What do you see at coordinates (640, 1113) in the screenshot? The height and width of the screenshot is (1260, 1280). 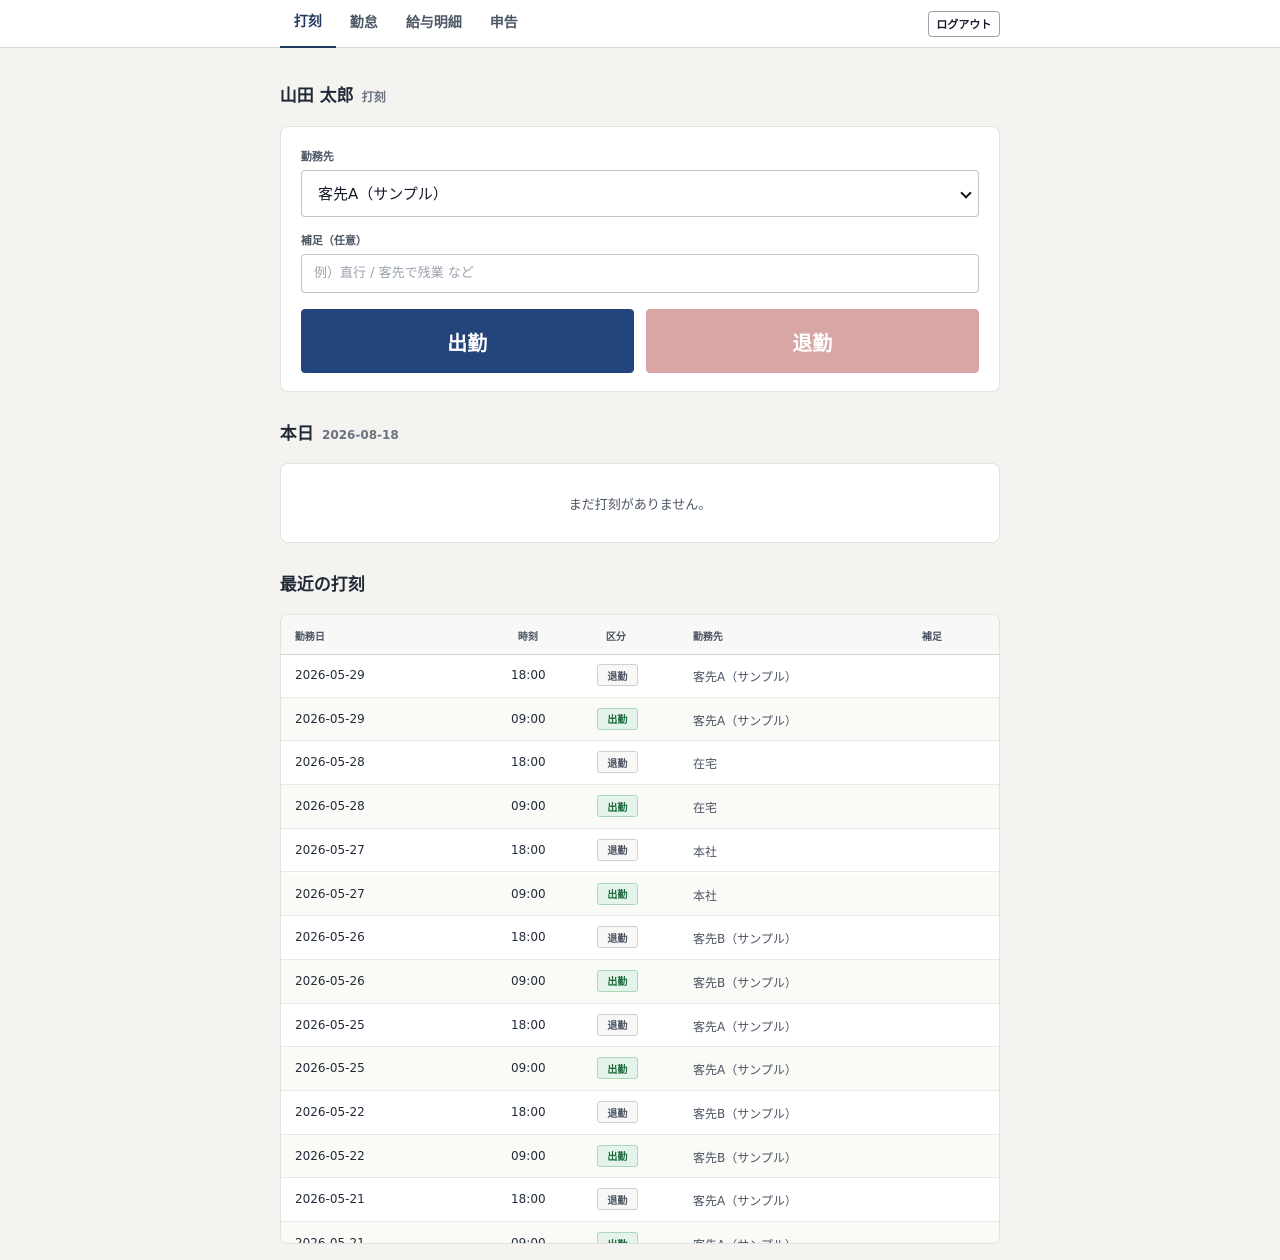 I see `table-row: 2026-05-22 18:00 退勤 客先B（サンプル）` at bounding box center [640, 1113].